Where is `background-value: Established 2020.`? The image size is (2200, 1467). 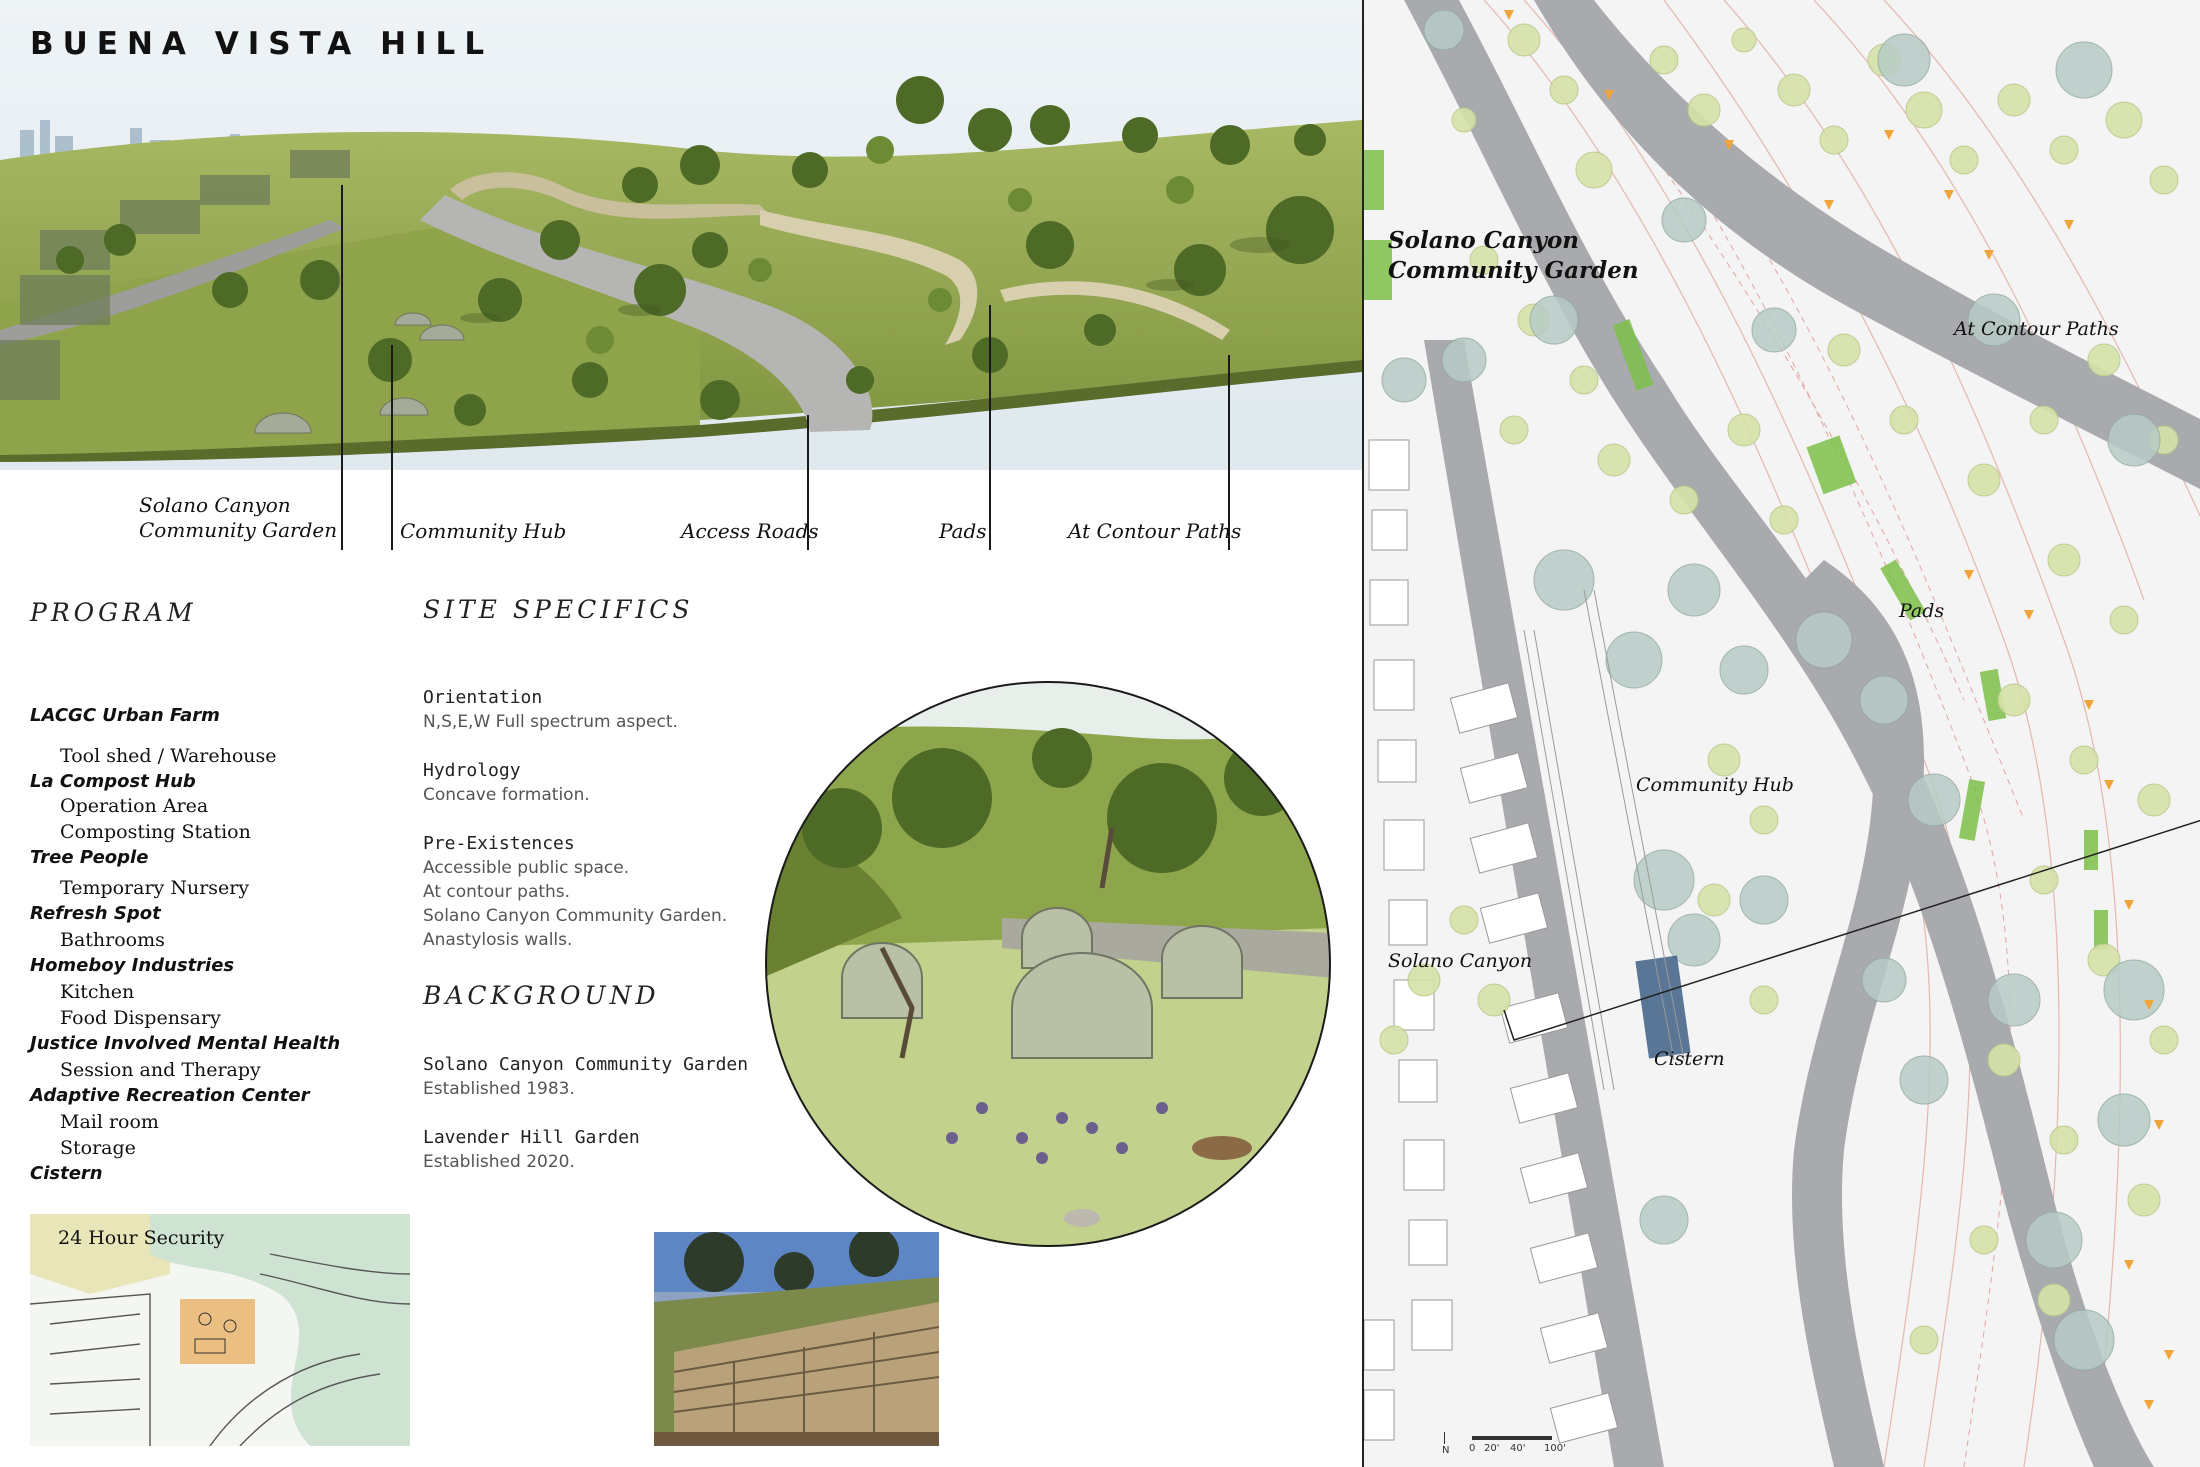 background-value: Established 2020. is located at coordinates (499, 1162).